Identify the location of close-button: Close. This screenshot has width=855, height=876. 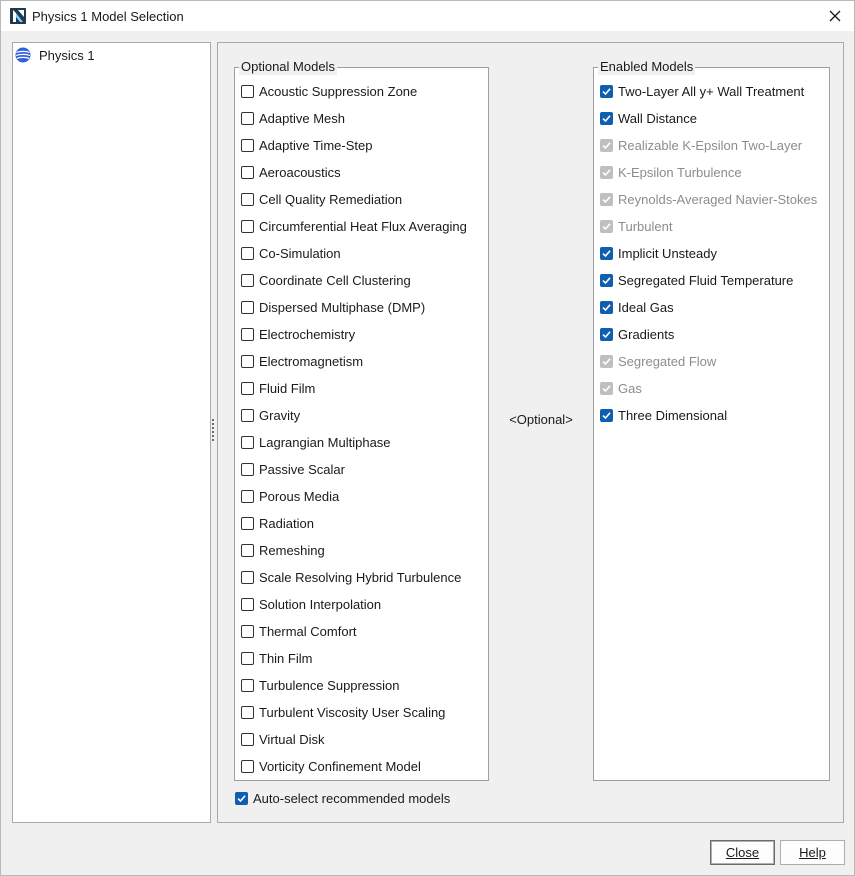
(742, 852).